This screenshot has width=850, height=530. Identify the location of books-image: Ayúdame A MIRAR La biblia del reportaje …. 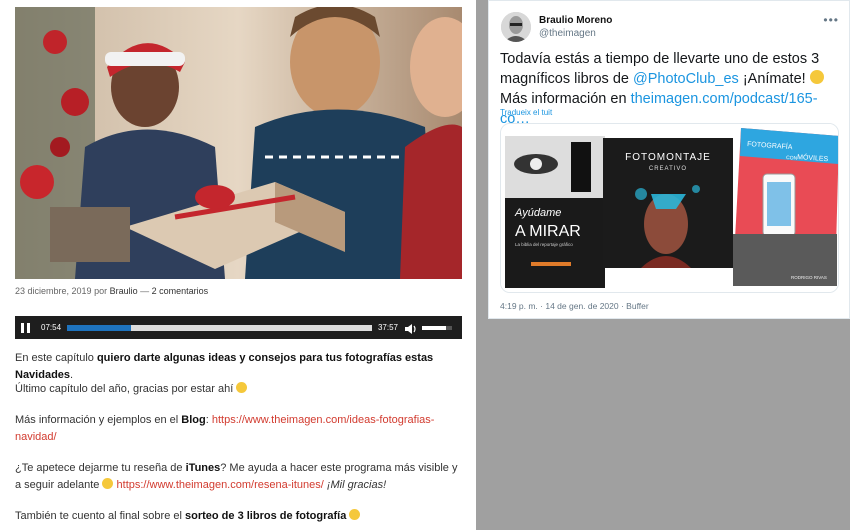
(669, 208).